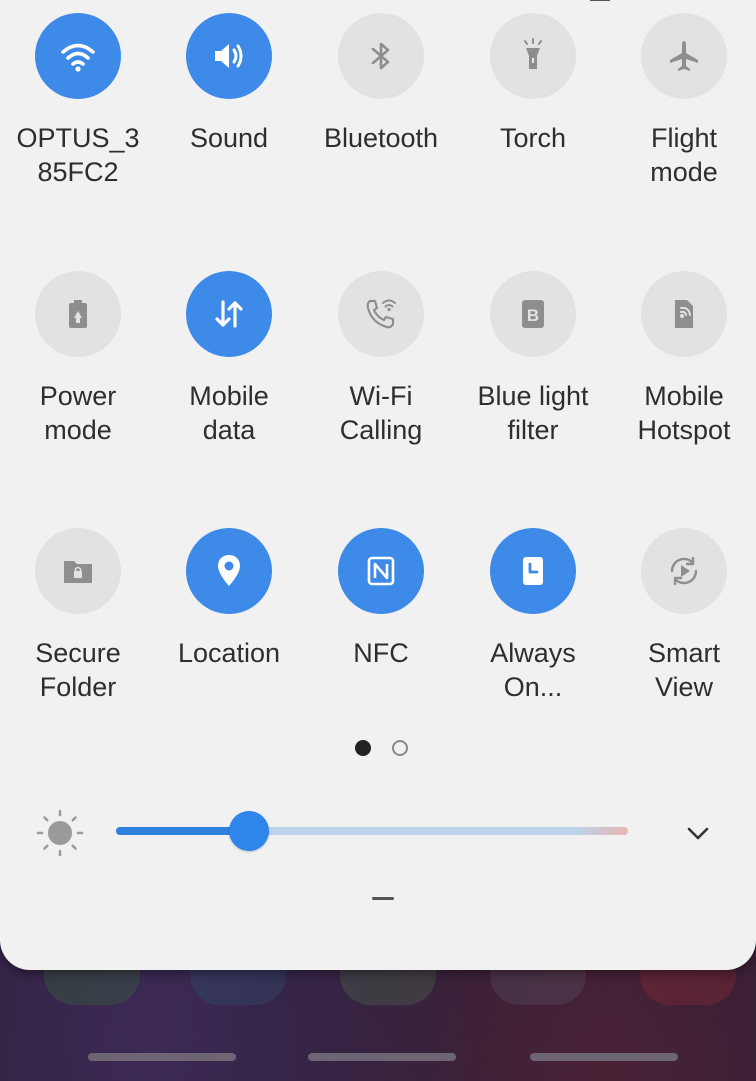  I want to click on panel-drag-handle, so click(383, 898).